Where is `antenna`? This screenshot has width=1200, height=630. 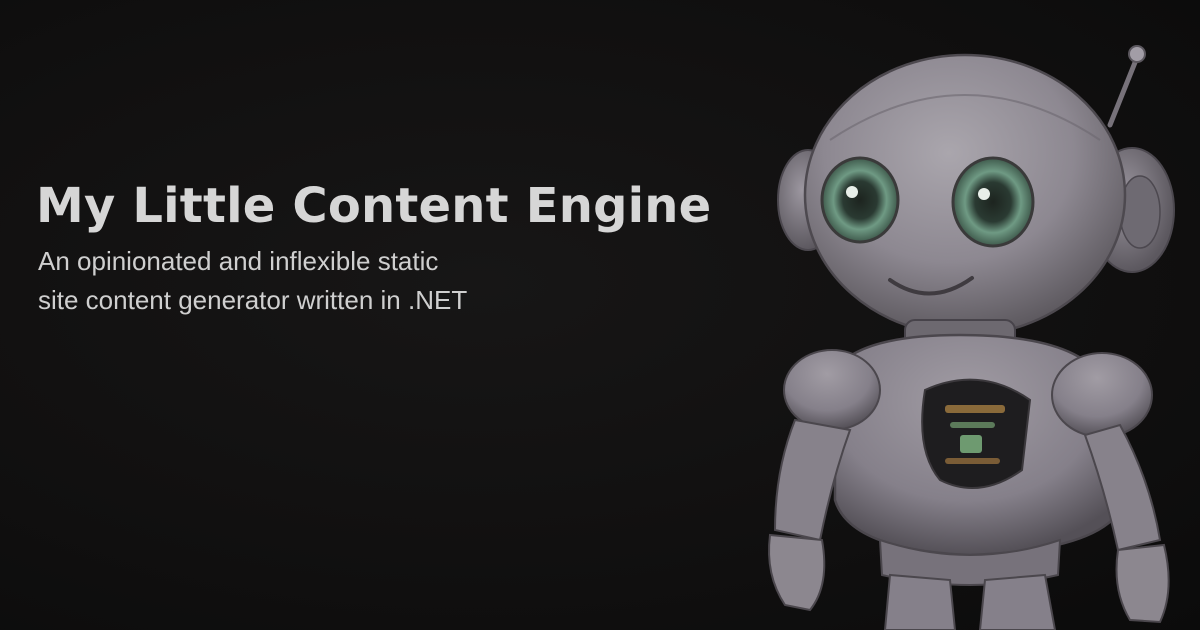
antenna is located at coordinates (1123, 92).